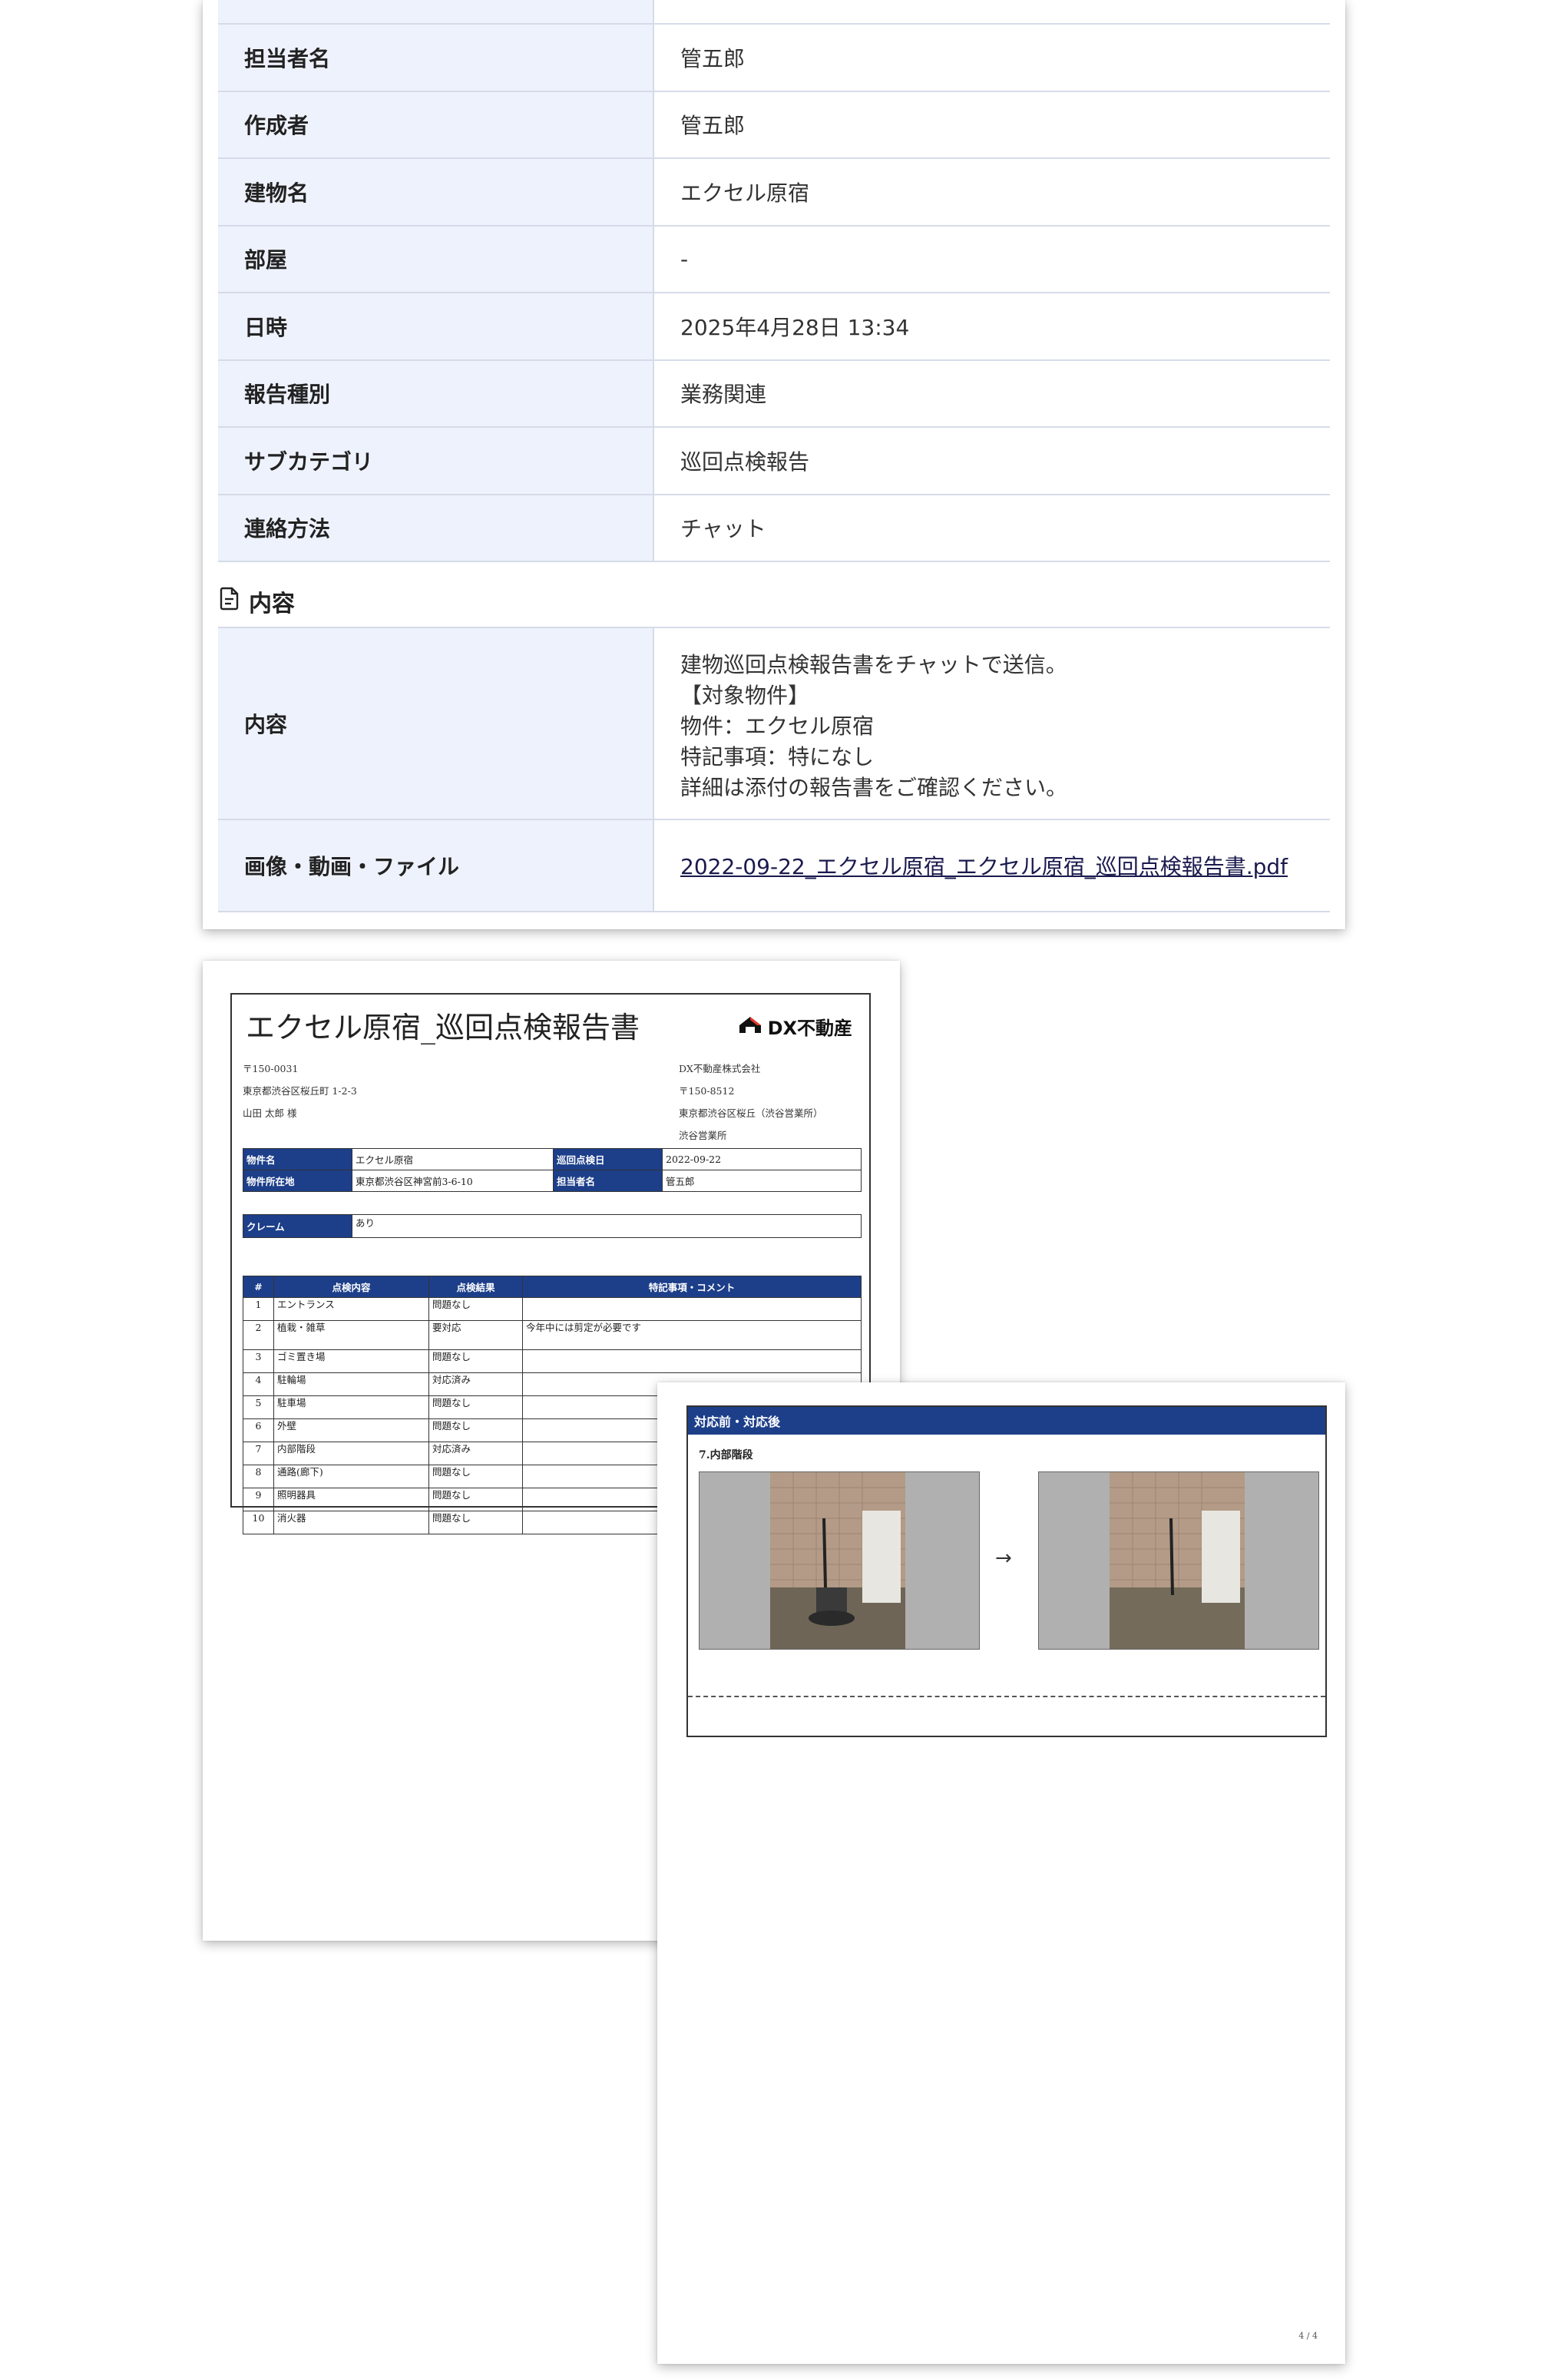 This screenshot has width=1548, height=2380. I want to click on inspection-date-label: 巡回点検日, so click(608, 1159).